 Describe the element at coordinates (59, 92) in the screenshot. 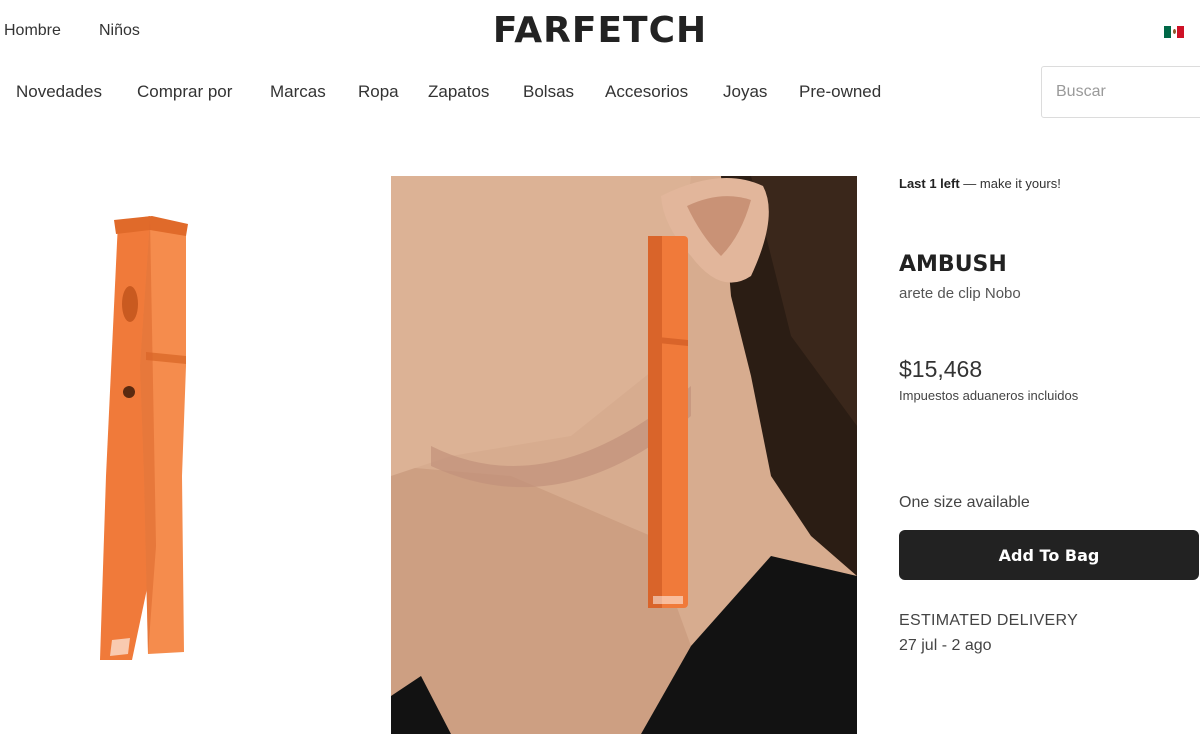

I see `nav-item-novedades: Novedades` at that location.